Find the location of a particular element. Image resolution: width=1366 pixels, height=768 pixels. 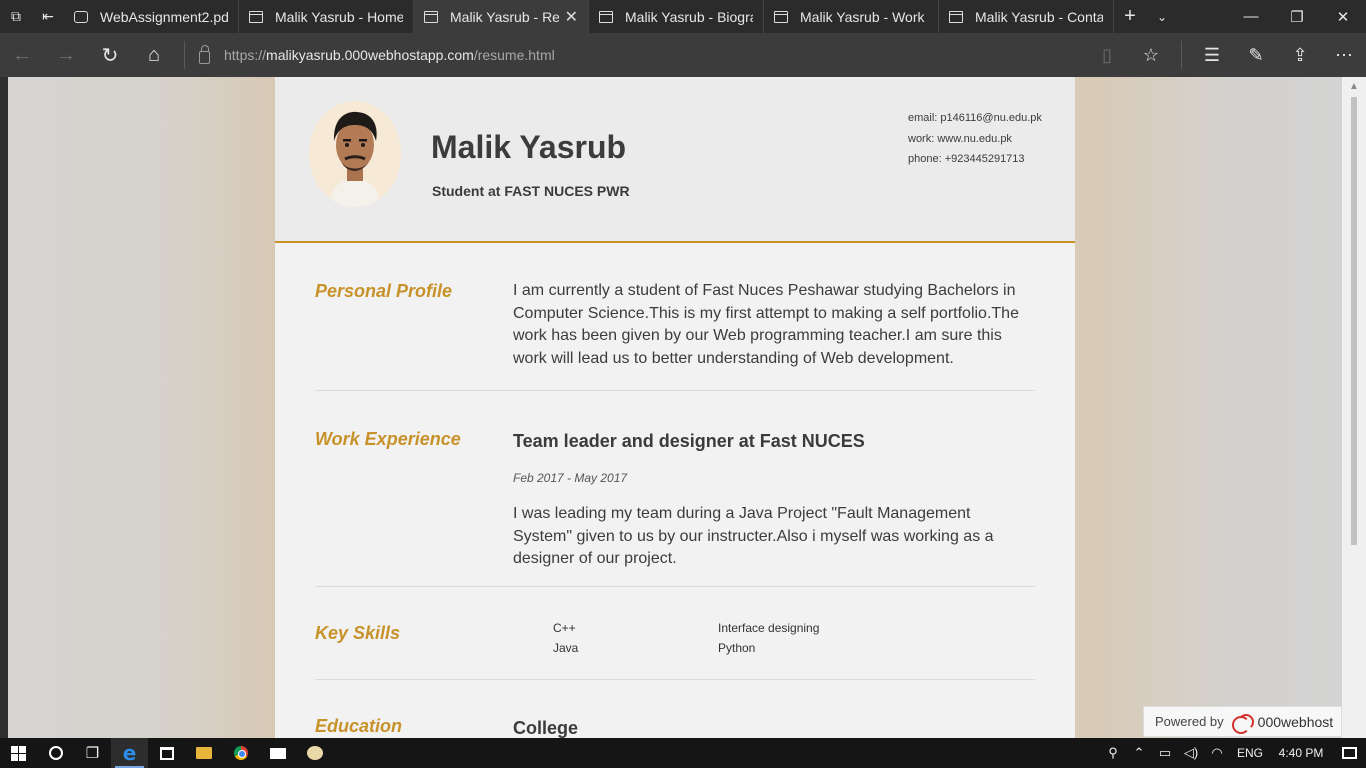

taskbar-file-explorer is located at coordinates (203, 753).